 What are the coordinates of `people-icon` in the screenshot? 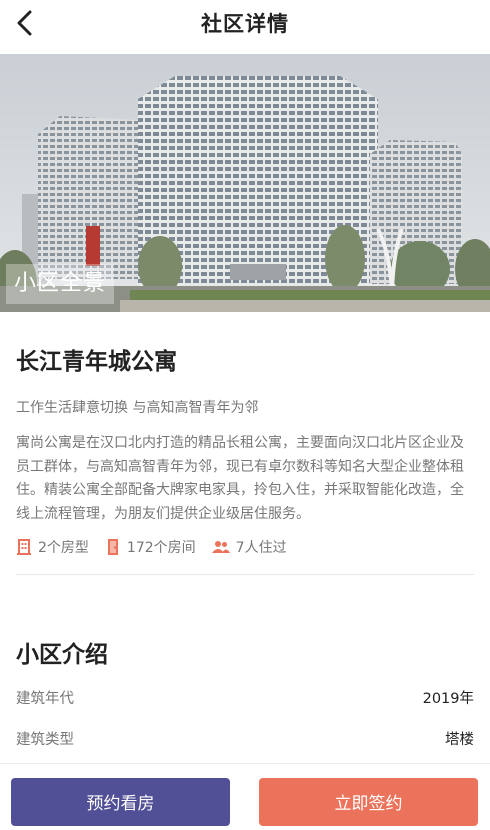 It's located at (220, 547).